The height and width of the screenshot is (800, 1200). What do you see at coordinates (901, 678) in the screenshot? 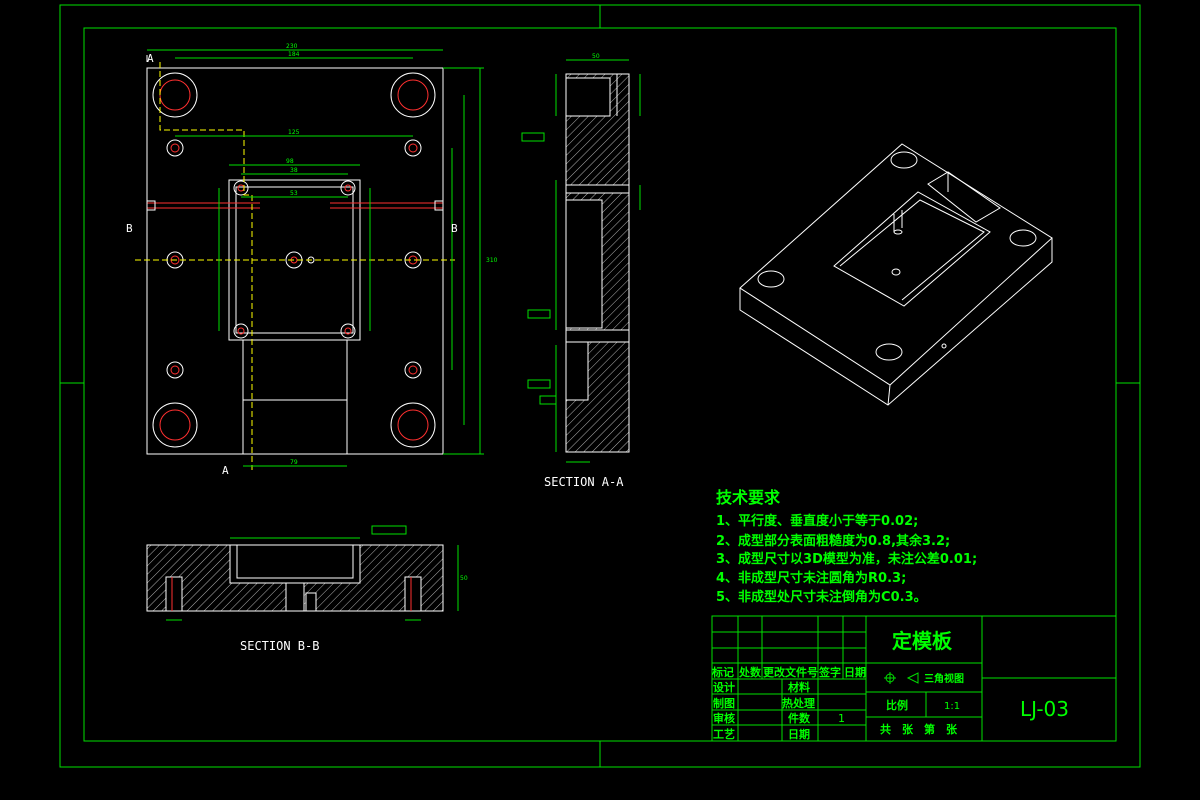
I see `projection-symbol-icon` at bounding box center [901, 678].